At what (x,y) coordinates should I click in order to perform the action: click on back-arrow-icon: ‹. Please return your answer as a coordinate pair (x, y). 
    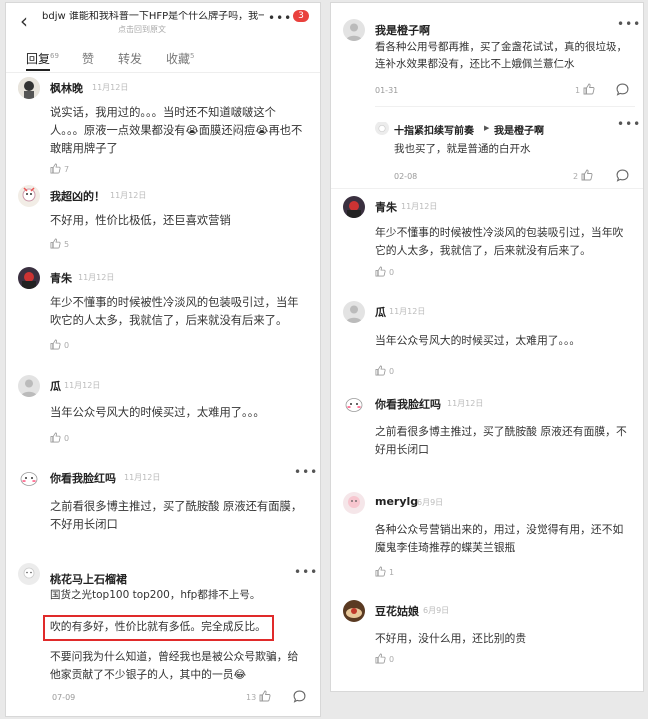
    Looking at the image, I should click on (24, 21).